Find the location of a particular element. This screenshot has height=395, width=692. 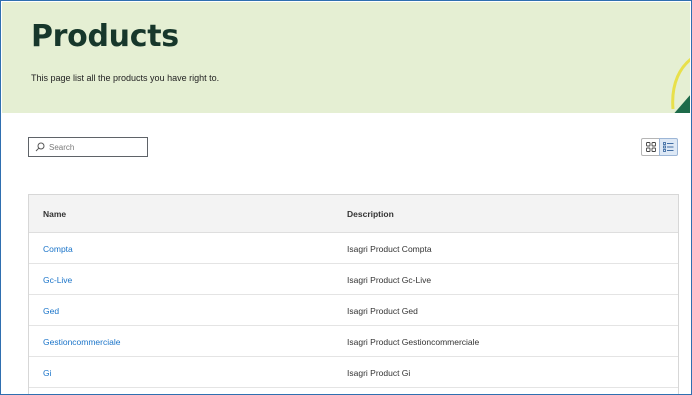

column-header-name: Name is located at coordinates (188, 214).